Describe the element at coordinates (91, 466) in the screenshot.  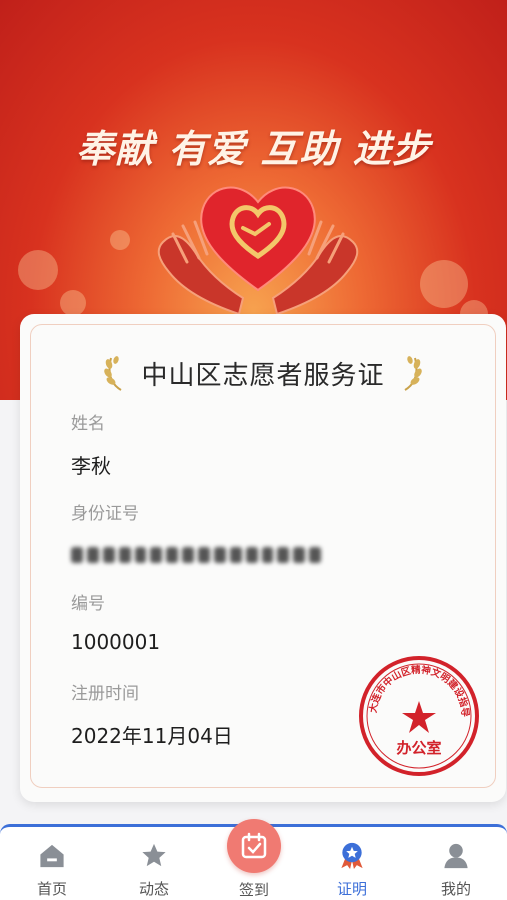
I see `name-value: 李秋` at that location.